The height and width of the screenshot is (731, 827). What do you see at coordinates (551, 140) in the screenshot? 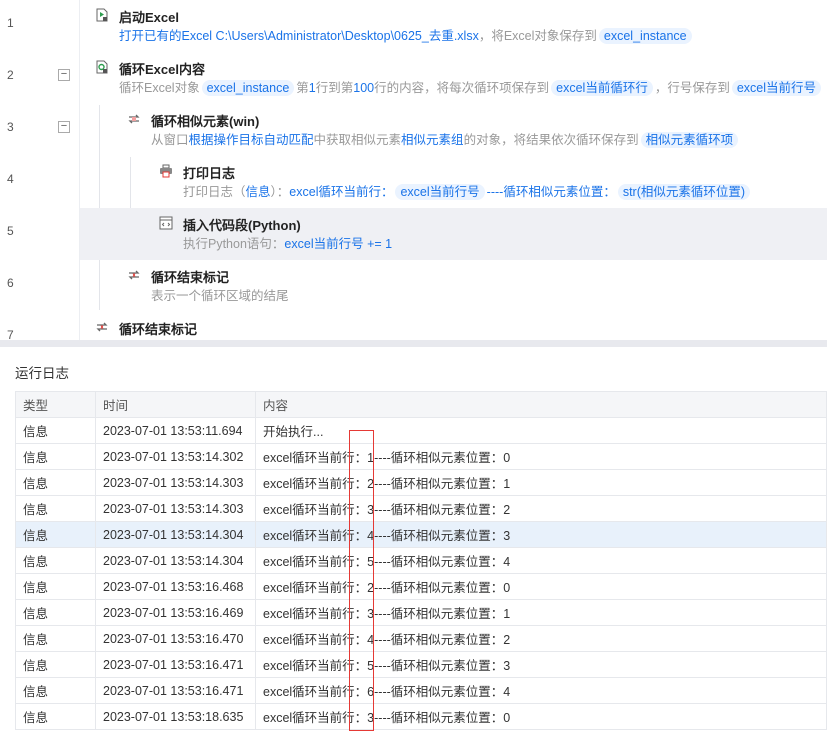
I see `desc-text: 的对象，将结果依次循环保存到` at bounding box center [551, 140].